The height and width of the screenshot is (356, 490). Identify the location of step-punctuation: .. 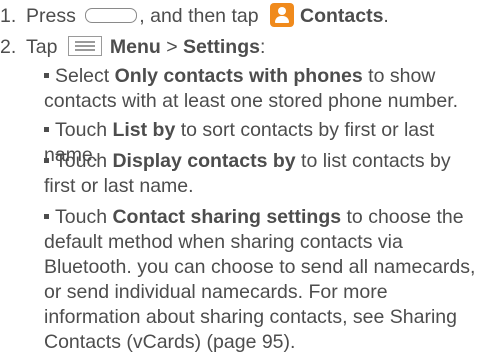
(386, 16).